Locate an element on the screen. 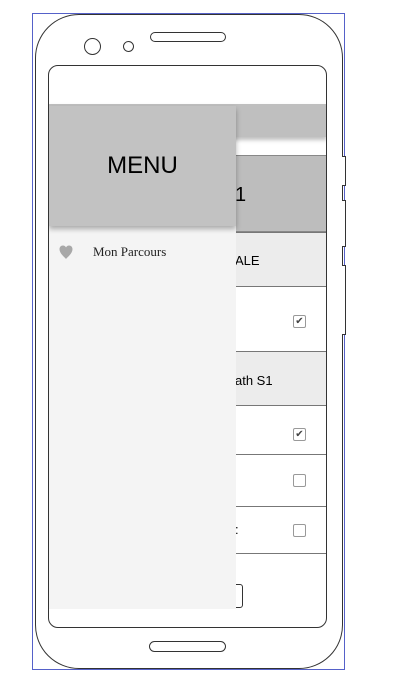 Image resolution: width=406 pixels, height=686 pixels. nav-item-label: Mon Parcours is located at coordinates (130, 251).